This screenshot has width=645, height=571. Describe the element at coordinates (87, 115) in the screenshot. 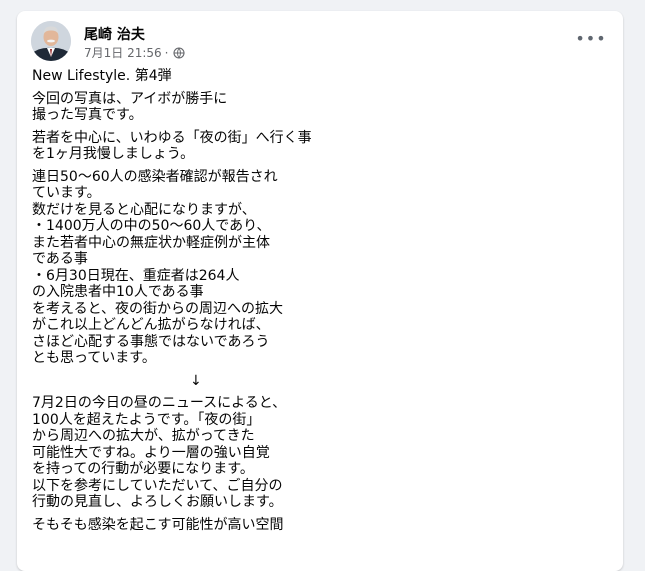

I see `text-line: 撮った写真です。` at that location.